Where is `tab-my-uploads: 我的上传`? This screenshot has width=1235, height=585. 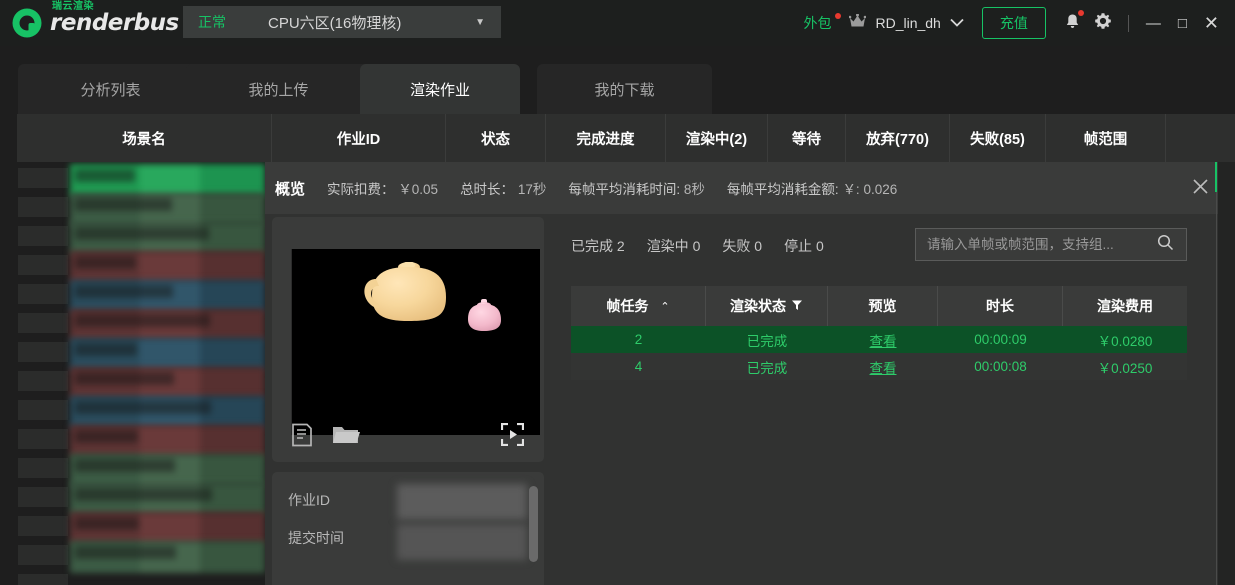
tab-my-uploads: 我的上传 is located at coordinates (278, 89).